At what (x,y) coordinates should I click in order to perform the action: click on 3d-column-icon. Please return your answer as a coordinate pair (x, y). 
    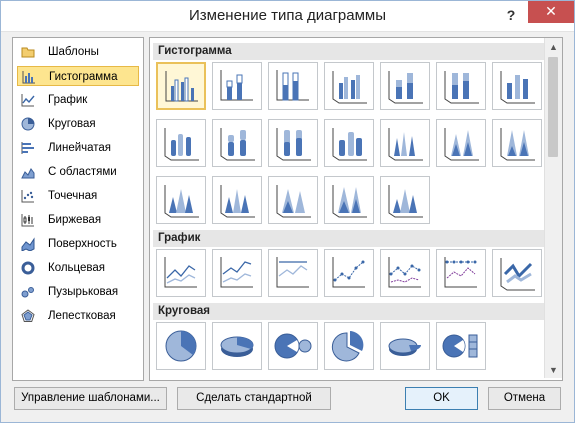
    Looking at the image, I should click on (517, 87).